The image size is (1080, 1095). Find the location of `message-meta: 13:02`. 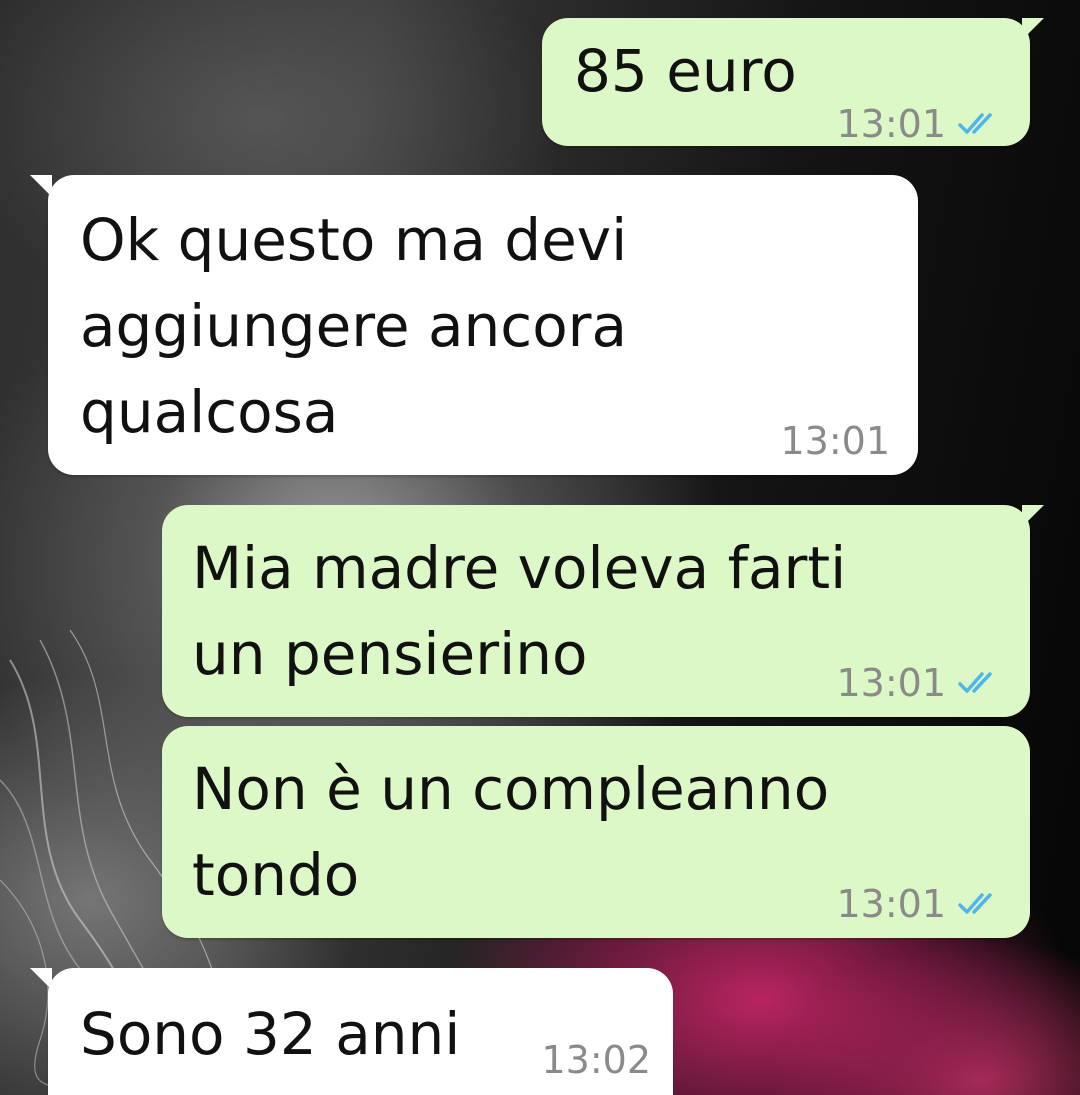

message-meta: 13:02 is located at coordinates (596, 1060).